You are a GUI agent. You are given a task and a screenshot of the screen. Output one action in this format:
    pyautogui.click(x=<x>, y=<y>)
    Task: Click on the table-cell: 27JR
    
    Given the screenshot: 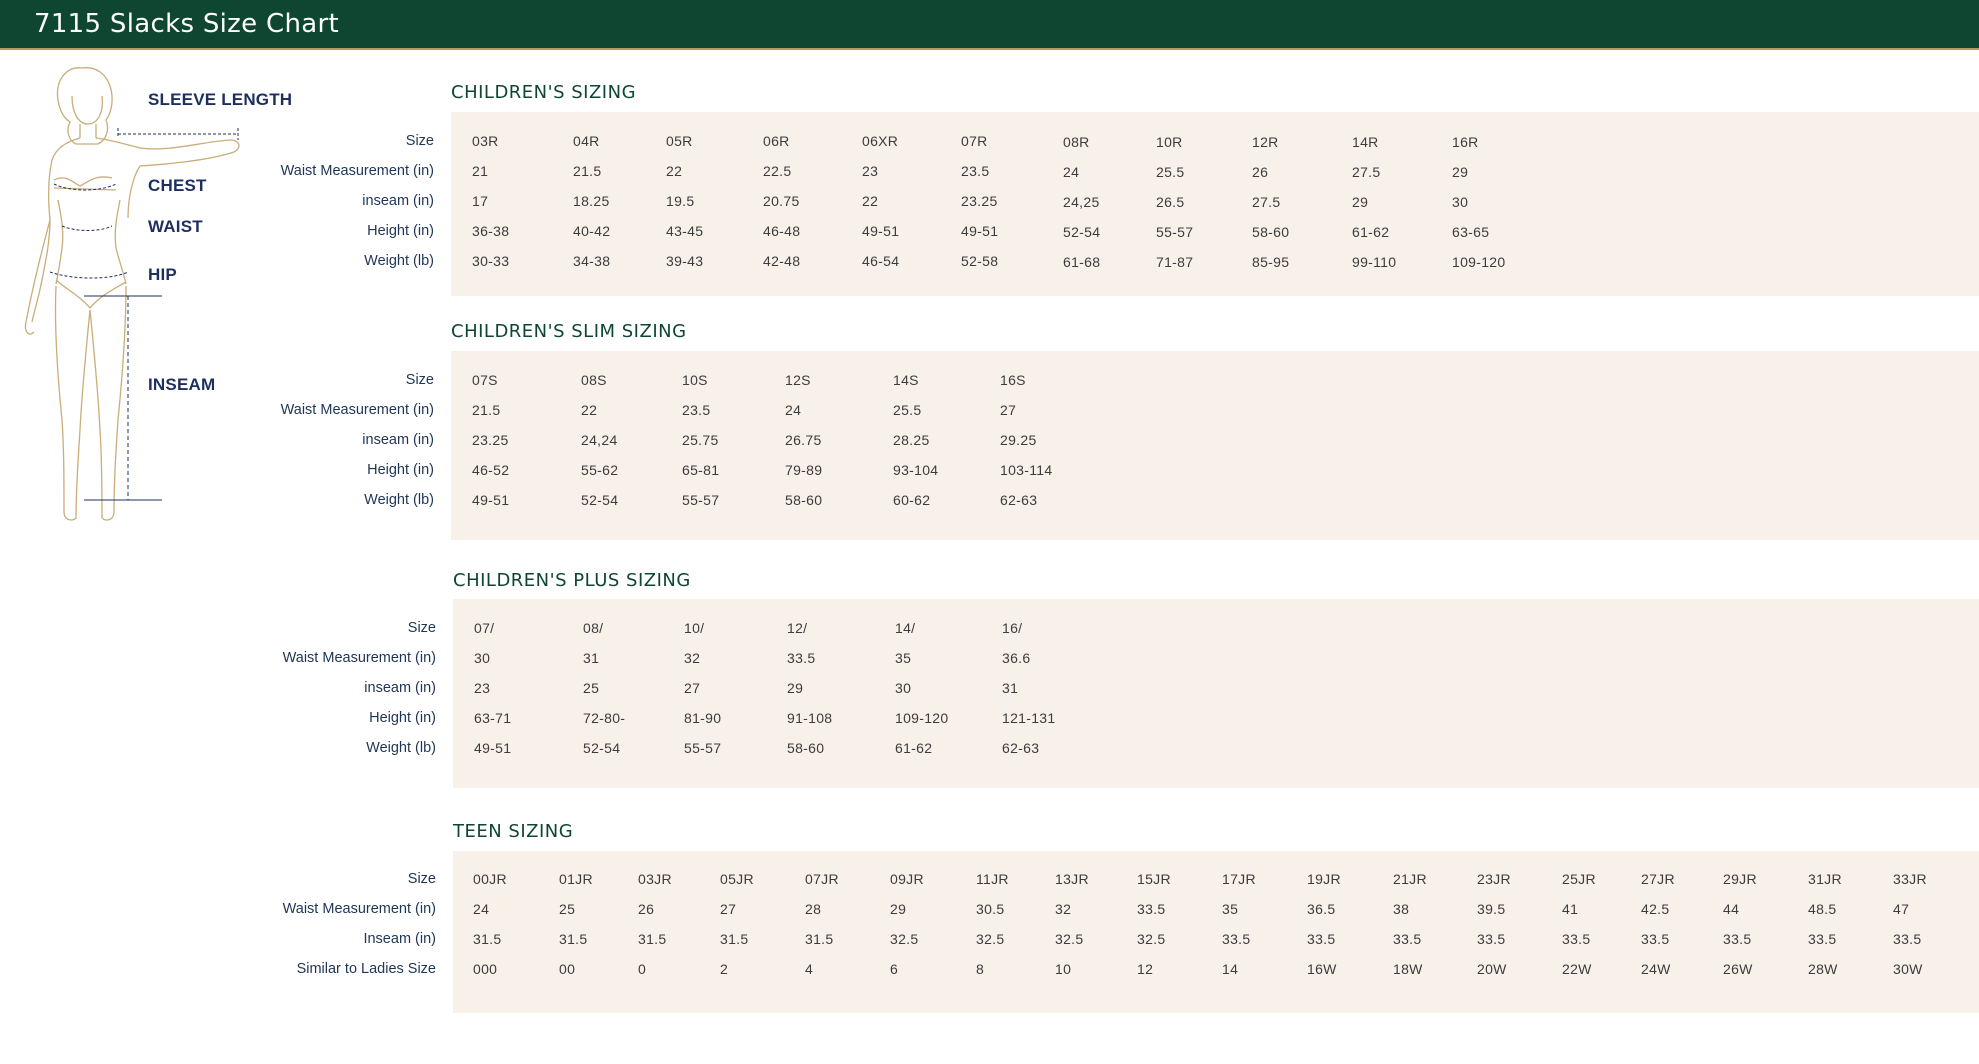 What is the action you would take?
    pyautogui.click(x=1658, y=879)
    